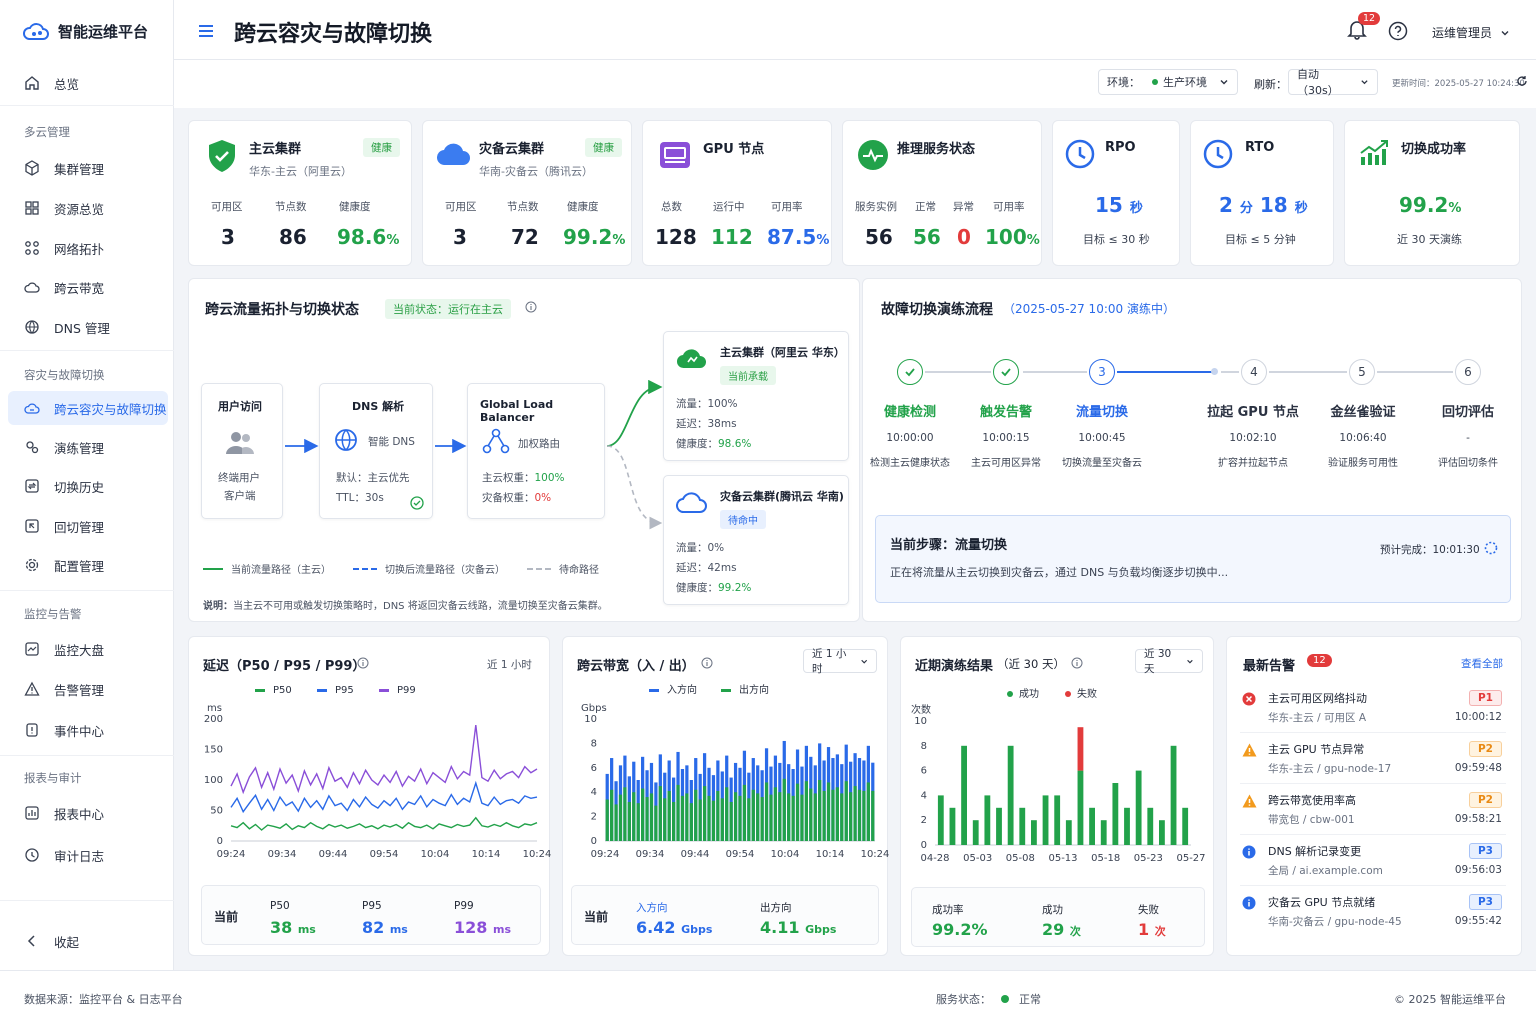  I want to click on user-menu: 运维管理员, so click(1471, 32).